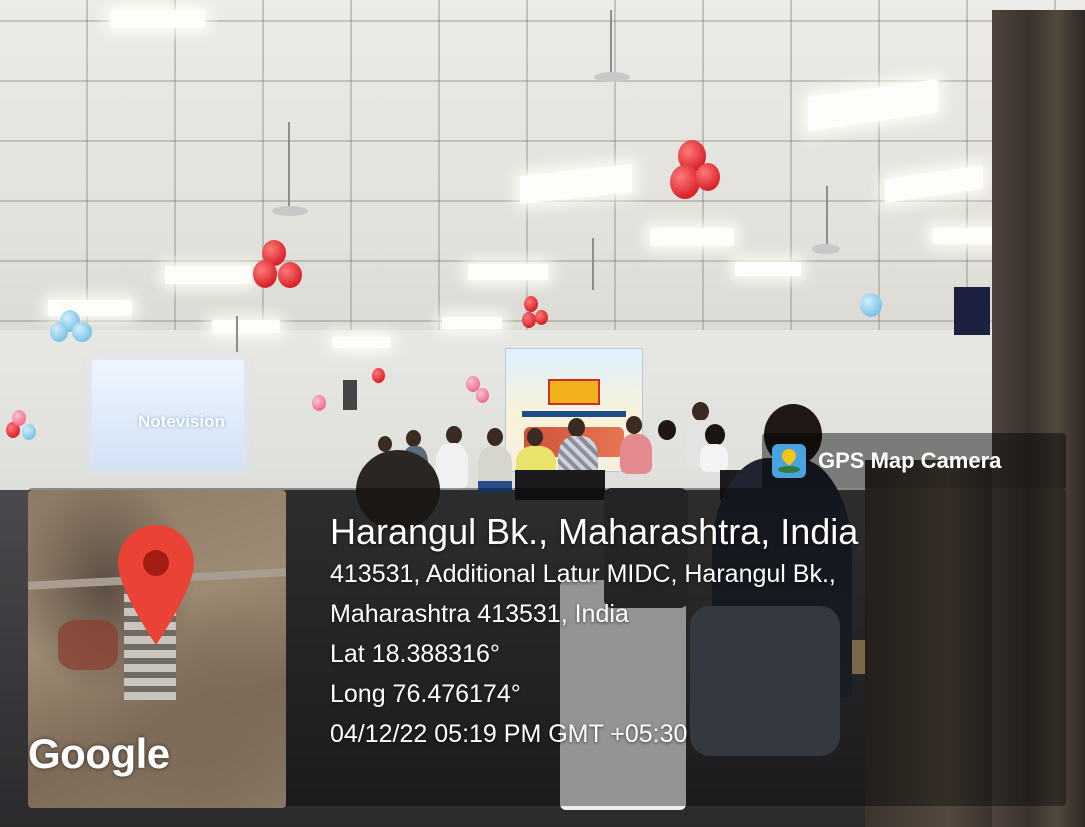  What do you see at coordinates (99, 753) in the screenshot?
I see `google-logo: Google` at bounding box center [99, 753].